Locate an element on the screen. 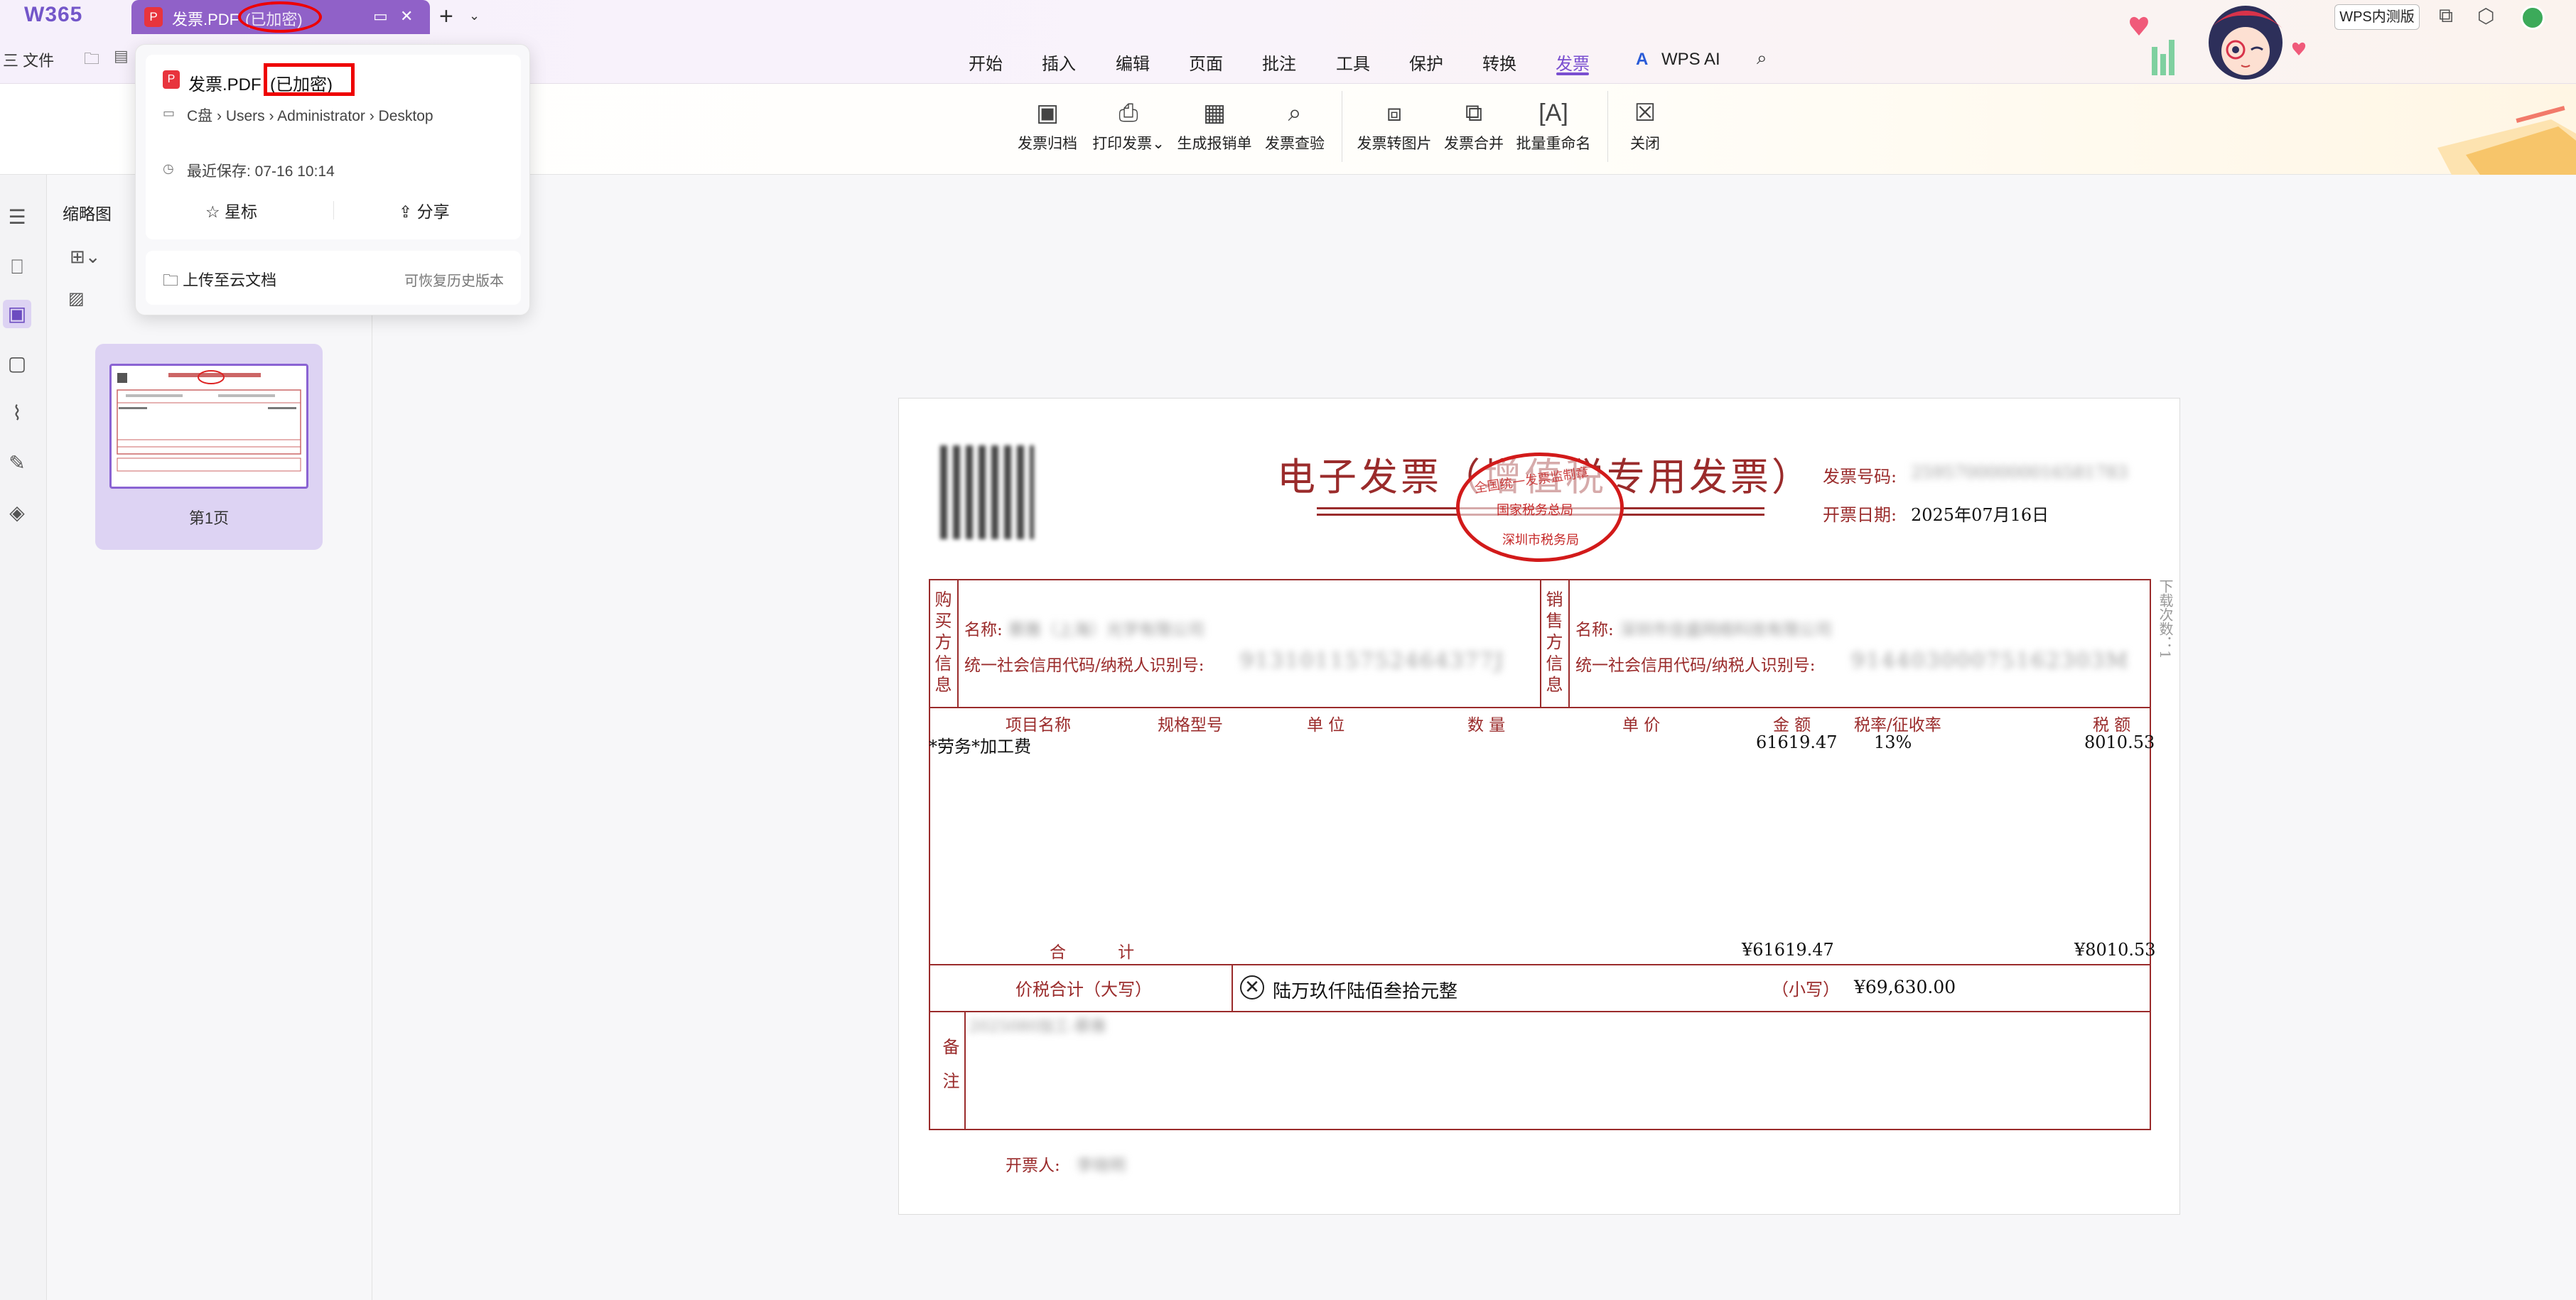 This screenshot has width=2576, height=1300. invoice-merge-button: ⧉ 发票合并 is located at coordinates (1474, 126).